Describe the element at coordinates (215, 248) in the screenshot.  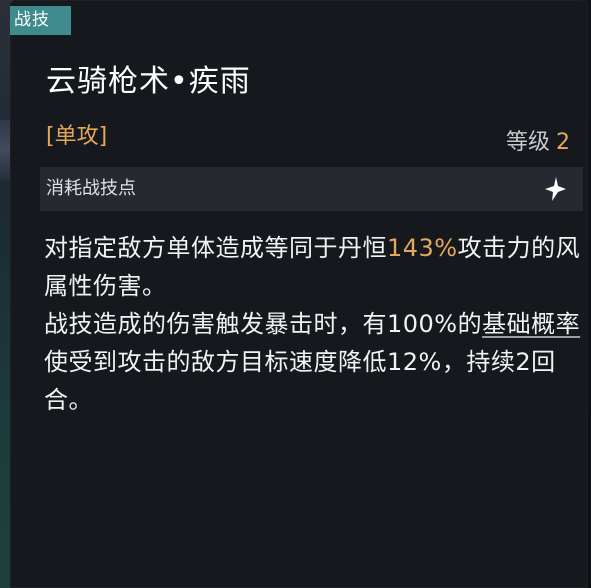
I see `description-text: 对指定敌方单体造成等同于丹恒` at that location.